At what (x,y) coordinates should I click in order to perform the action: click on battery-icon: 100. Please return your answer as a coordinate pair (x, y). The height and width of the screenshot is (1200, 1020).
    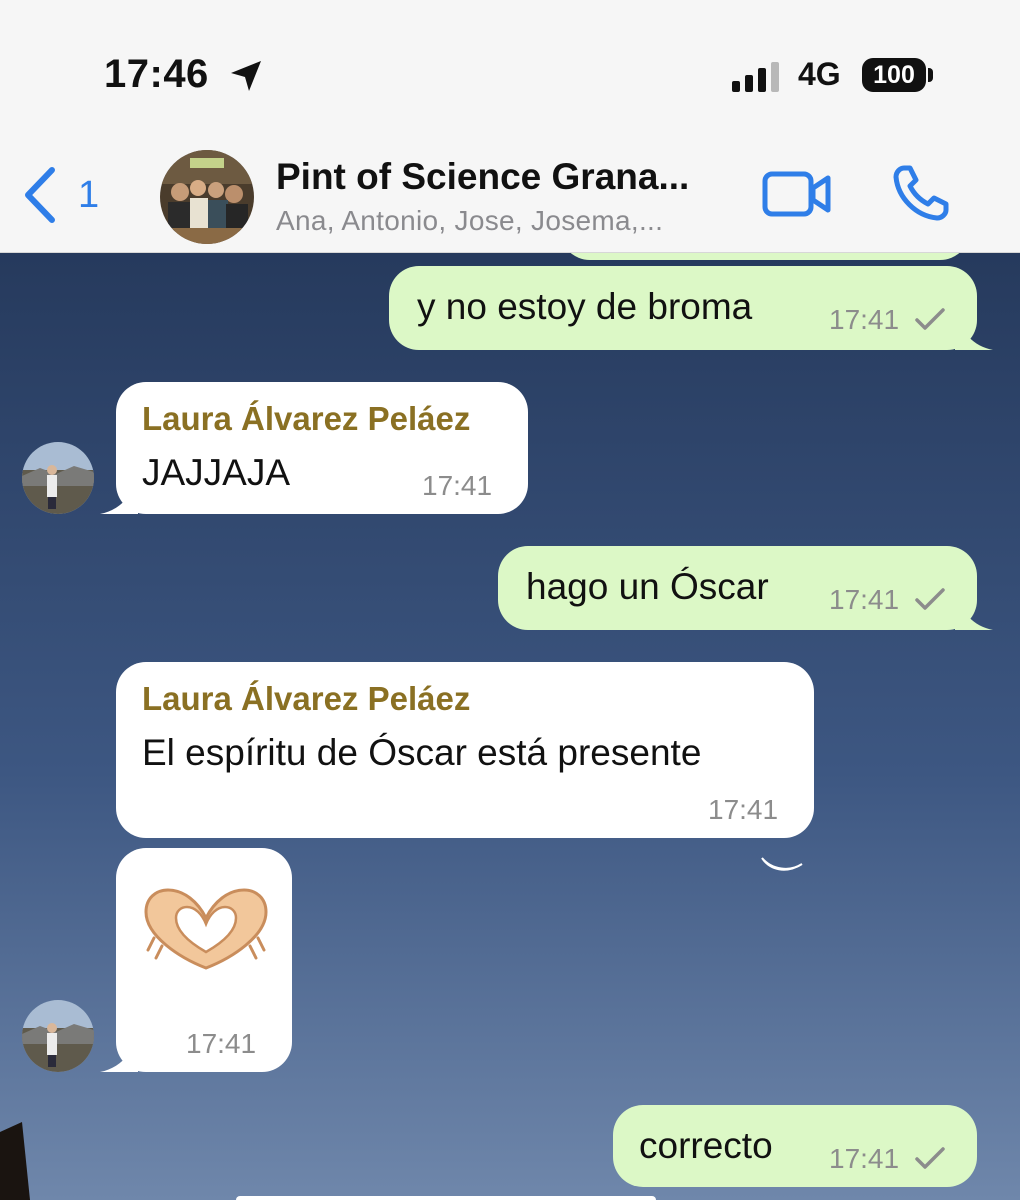
    Looking at the image, I should click on (894, 75).